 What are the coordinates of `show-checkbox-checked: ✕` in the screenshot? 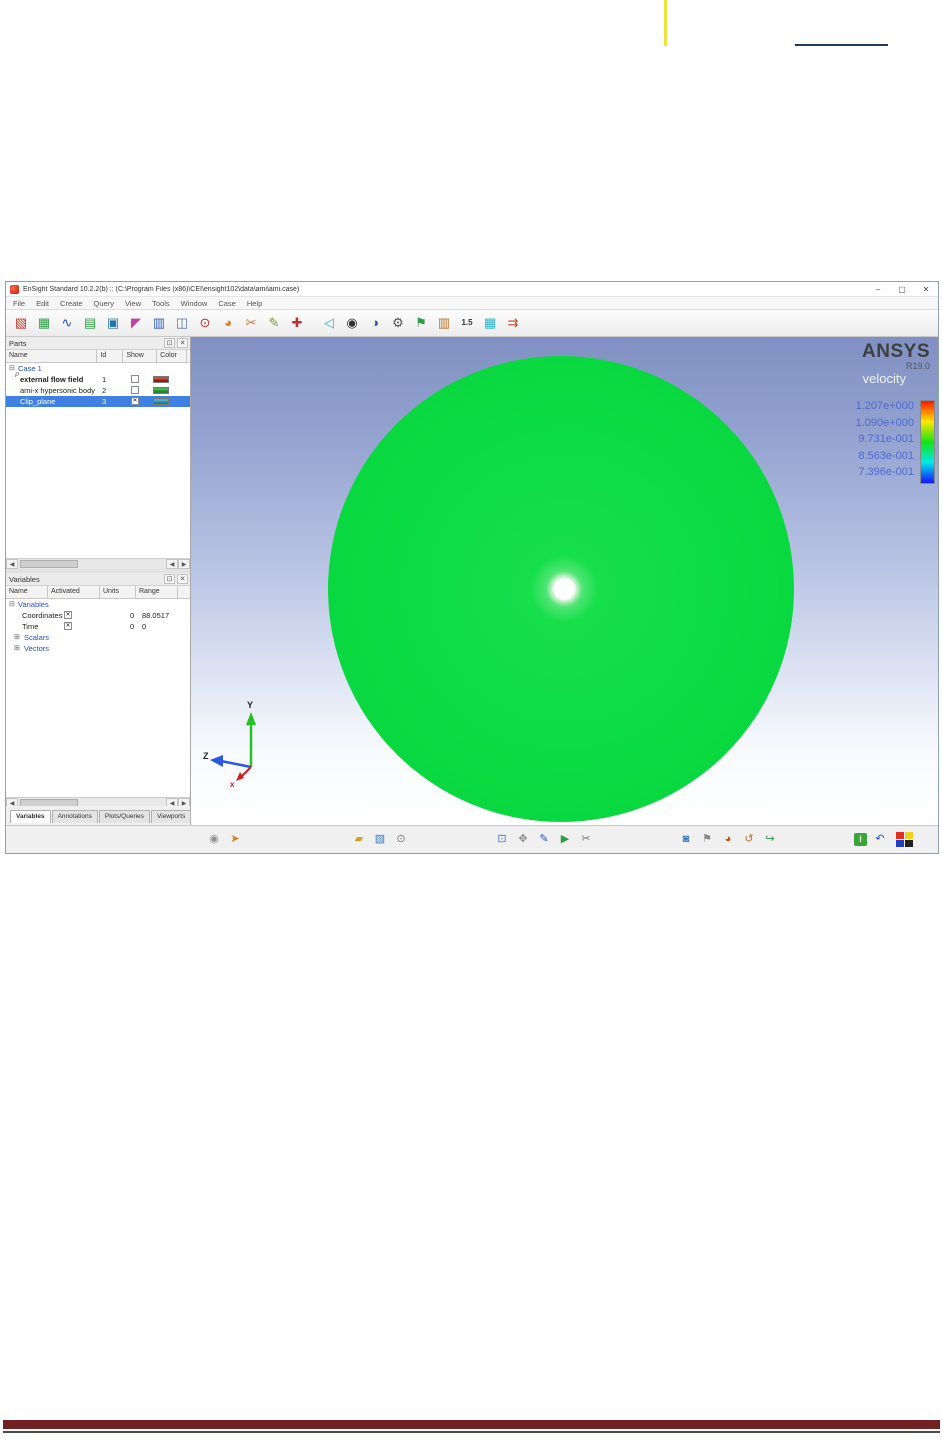 It's located at (135, 401).